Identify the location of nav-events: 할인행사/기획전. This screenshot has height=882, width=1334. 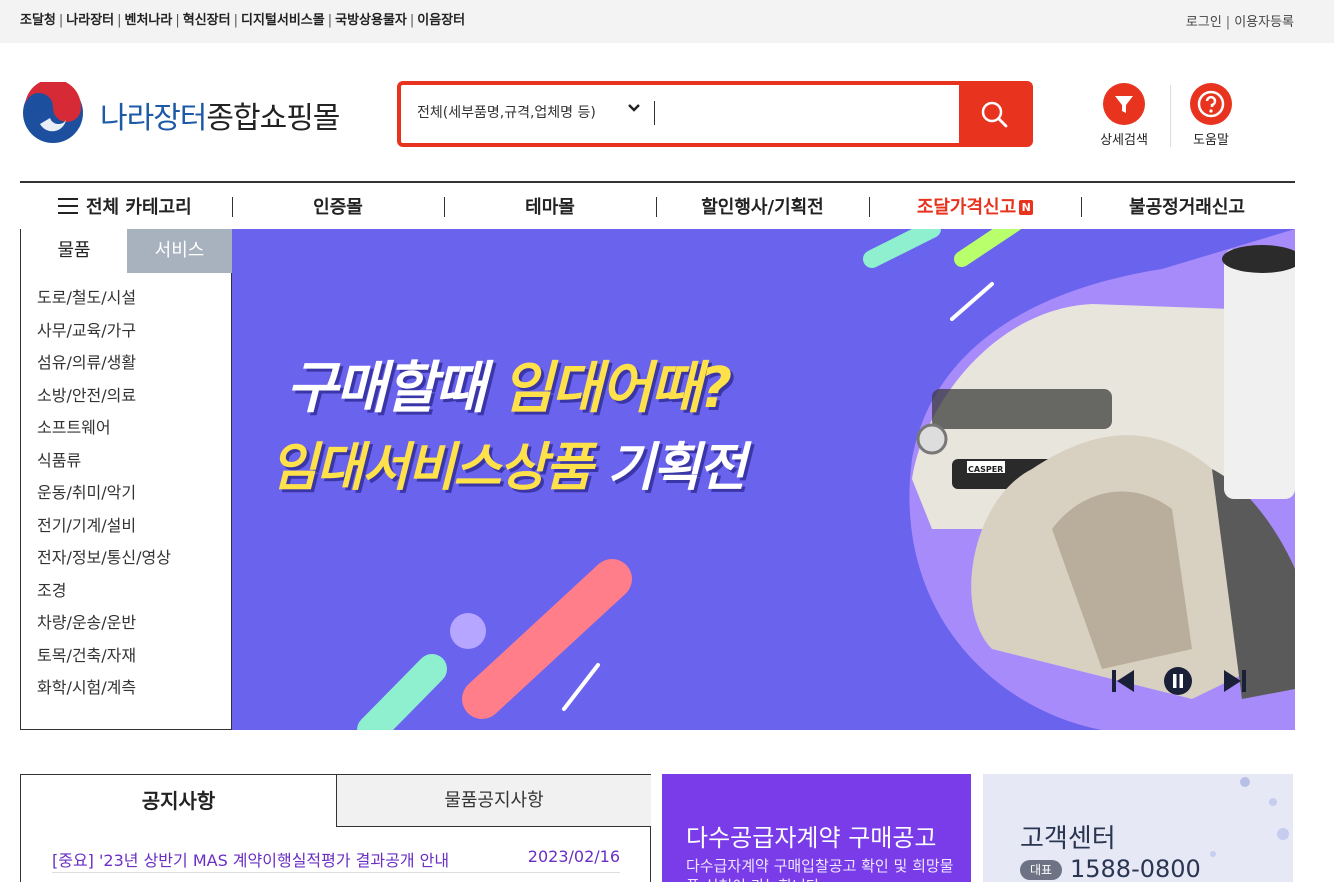
(762, 205).